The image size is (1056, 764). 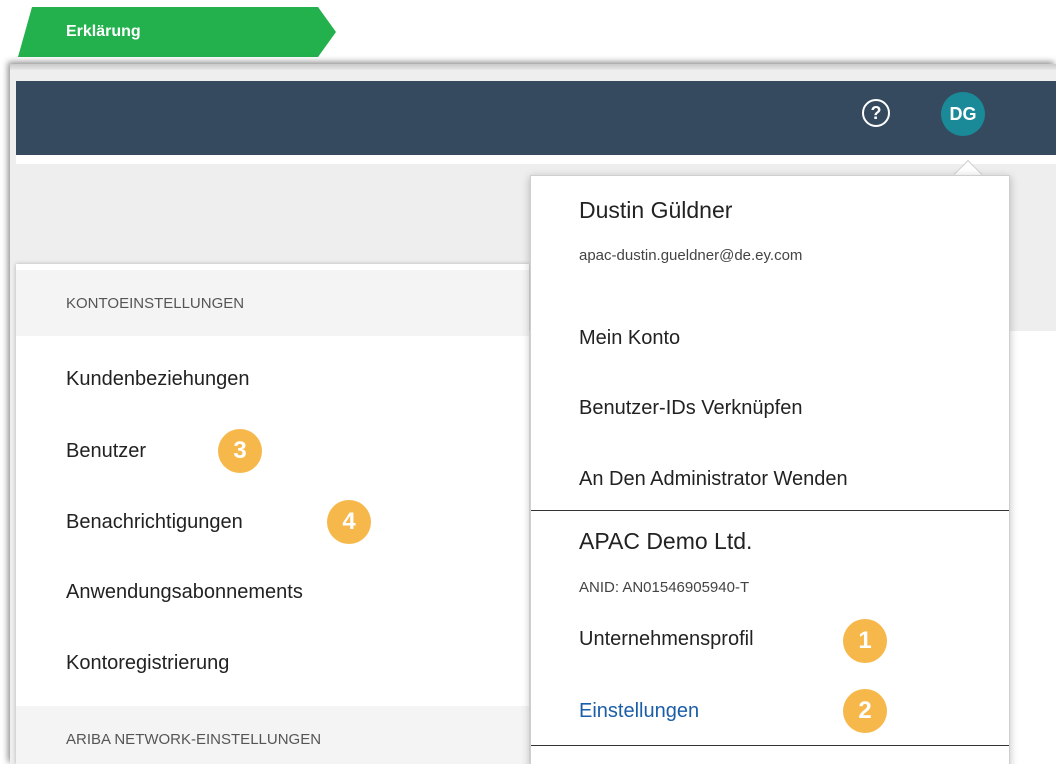 What do you see at coordinates (656, 210) in the screenshot?
I see `user-name: Dustin Güldner` at bounding box center [656, 210].